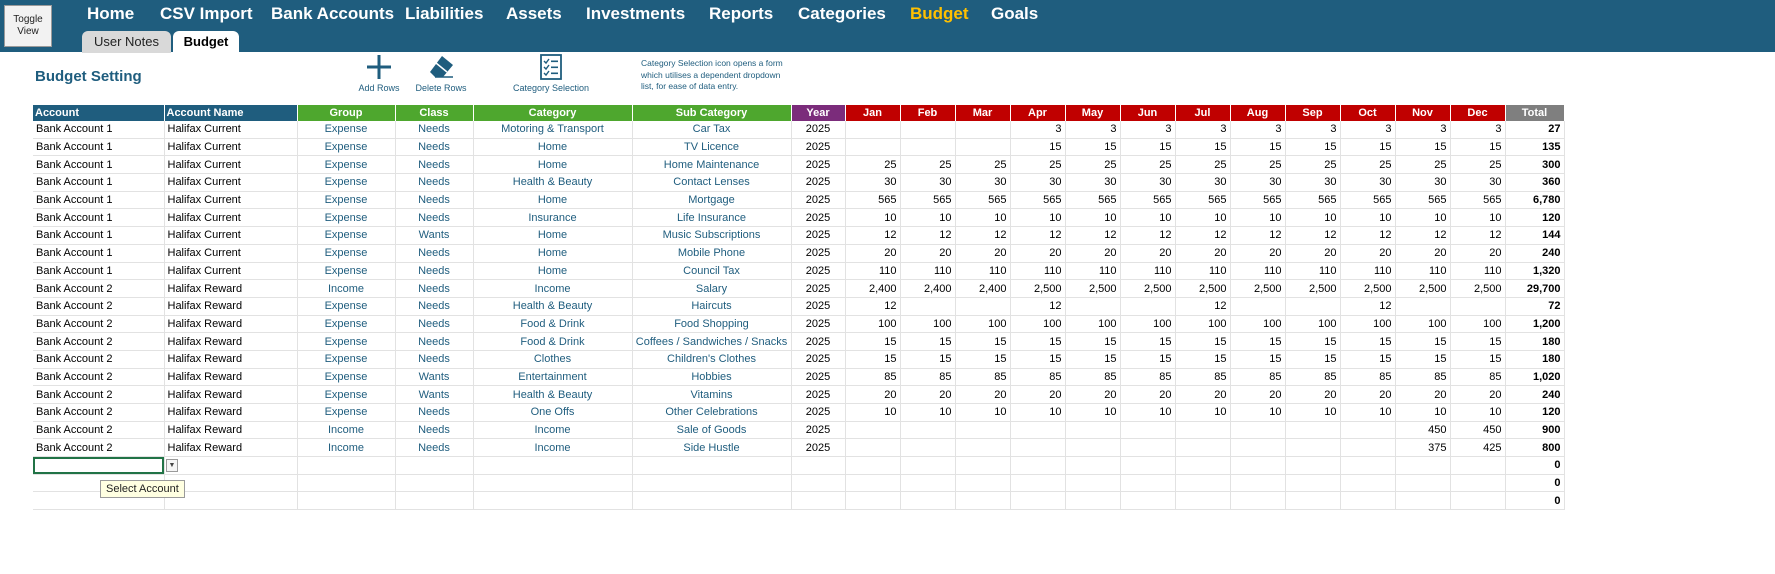 This screenshot has width=1775, height=574. What do you see at coordinates (712, 430) in the screenshot?
I see `cell-sub-category: Sale of Goods` at bounding box center [712, 430].